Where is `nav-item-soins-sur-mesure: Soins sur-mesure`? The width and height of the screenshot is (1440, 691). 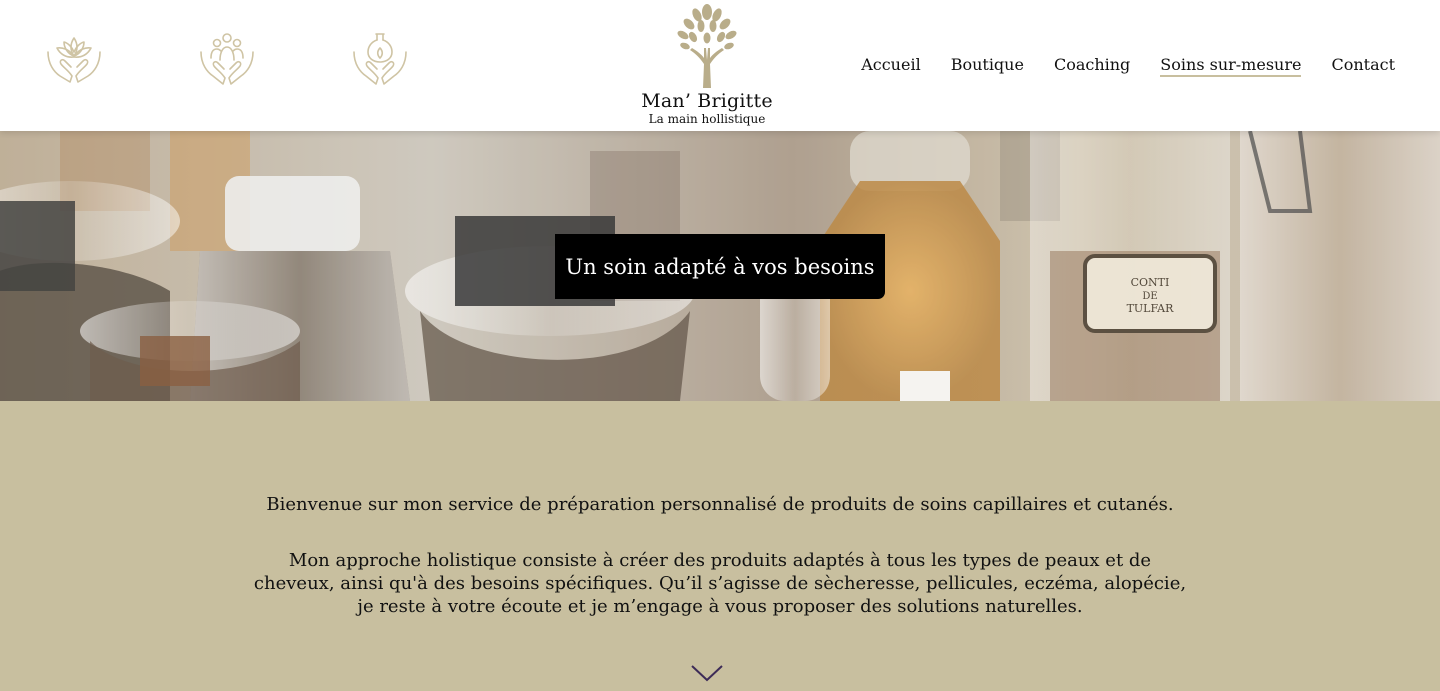 nav-item-soins-sur-mesure: Soins sur-mesure is located at coordinates (1230, 65).